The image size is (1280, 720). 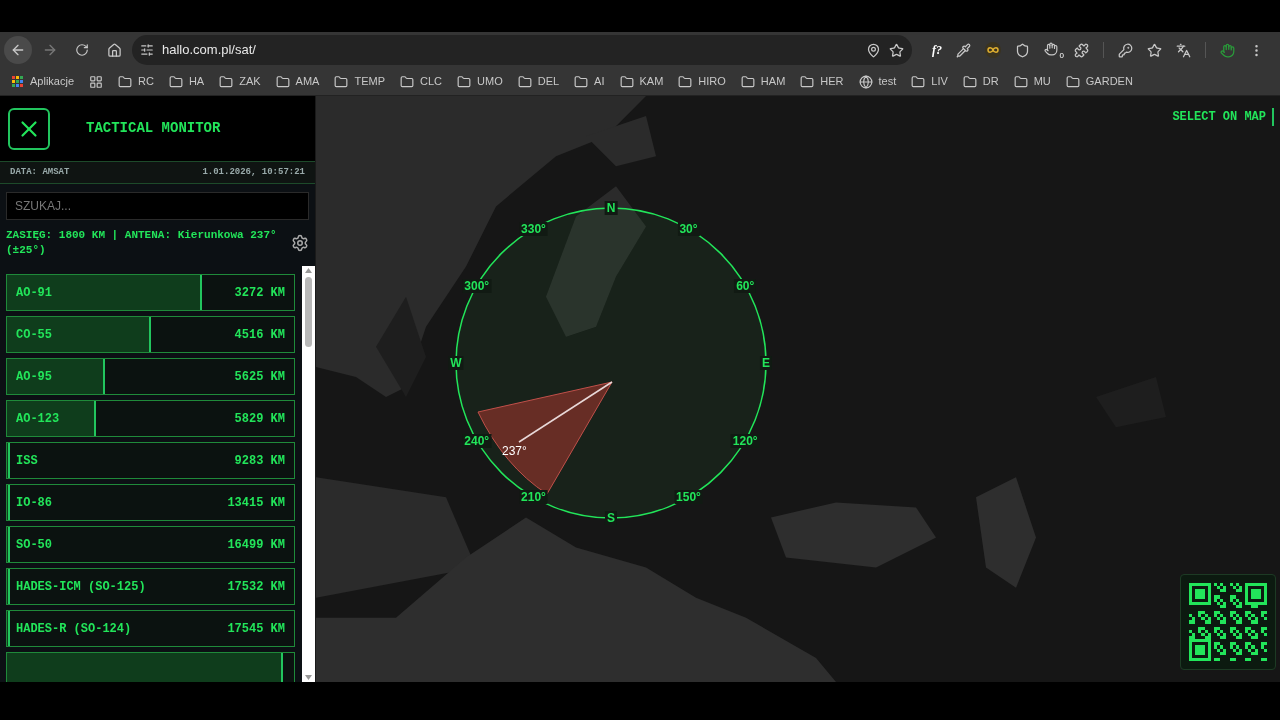 What do you see at coordinates (1022, 50) in the screenshot?
I see `shield-icon` at bounding box center [1022, 50].